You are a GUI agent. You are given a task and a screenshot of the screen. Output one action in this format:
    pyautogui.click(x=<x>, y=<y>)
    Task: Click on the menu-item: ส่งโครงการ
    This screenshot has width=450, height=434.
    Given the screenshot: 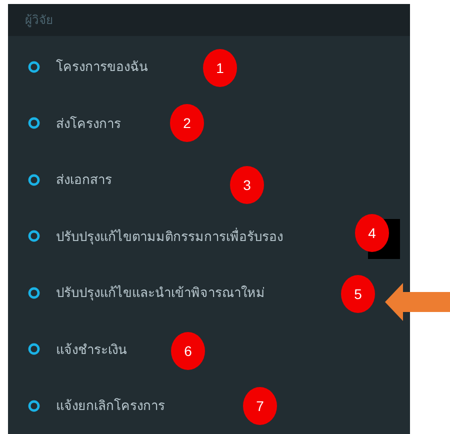 What is the action you would take?
    pyautogui.click(x=88, y=123)
    